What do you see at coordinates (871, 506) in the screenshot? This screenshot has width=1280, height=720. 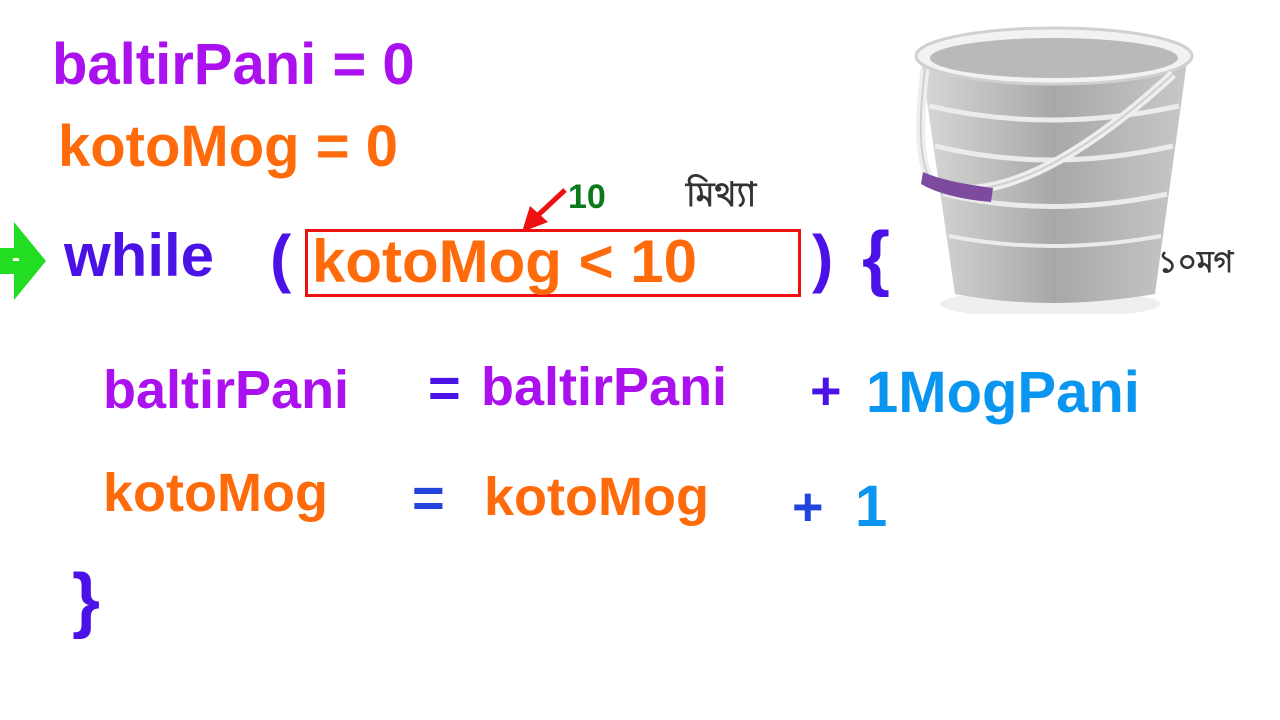 I see `body-mog-addend: 1` at bounding box center [871, 506].